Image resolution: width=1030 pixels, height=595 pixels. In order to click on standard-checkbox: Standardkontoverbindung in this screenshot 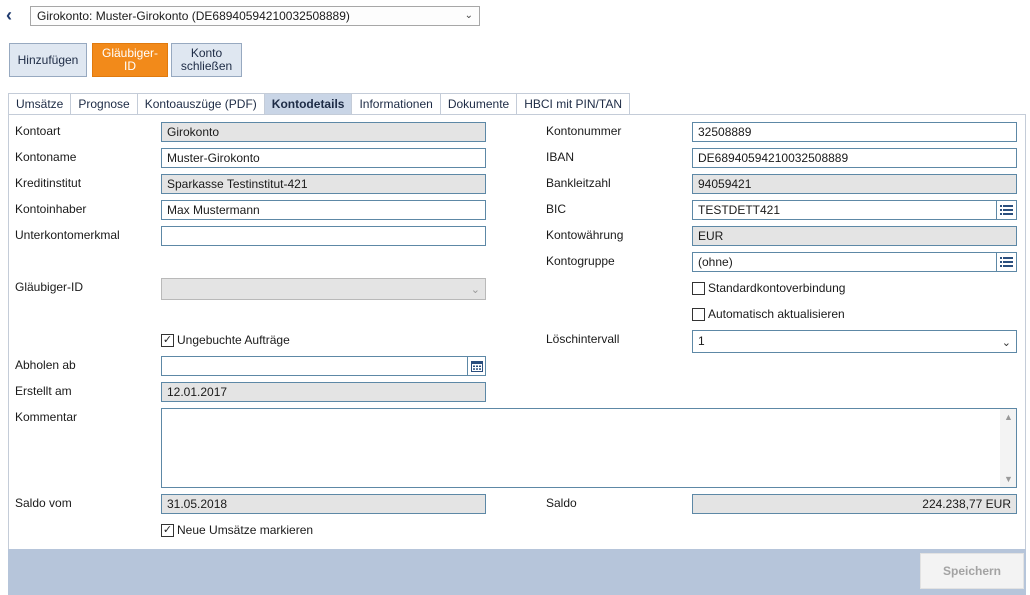, I will do `click(768, 288)`.